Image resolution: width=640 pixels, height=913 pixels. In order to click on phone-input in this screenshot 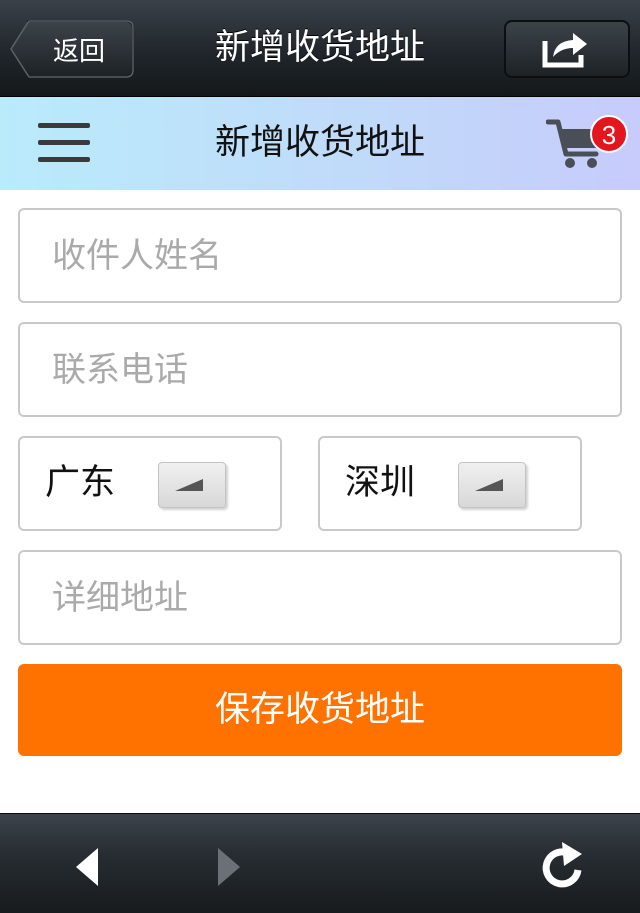, I will do `click(320, 369)`.